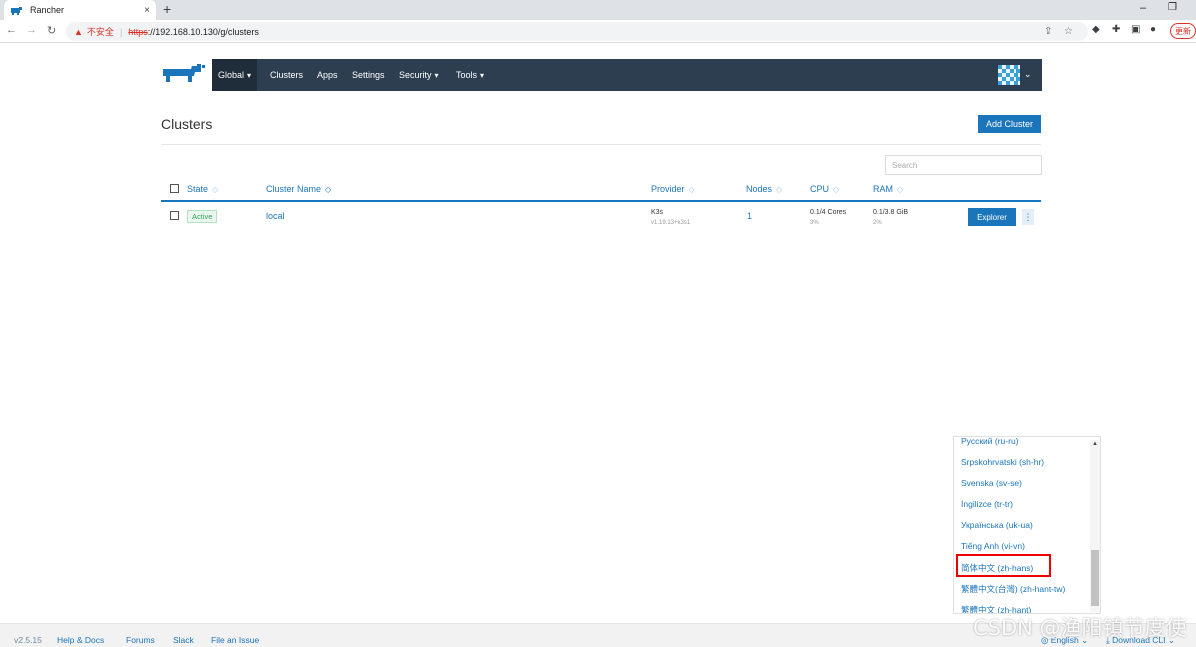  I want to click on cluster-name-link: local, so click(275, 216).